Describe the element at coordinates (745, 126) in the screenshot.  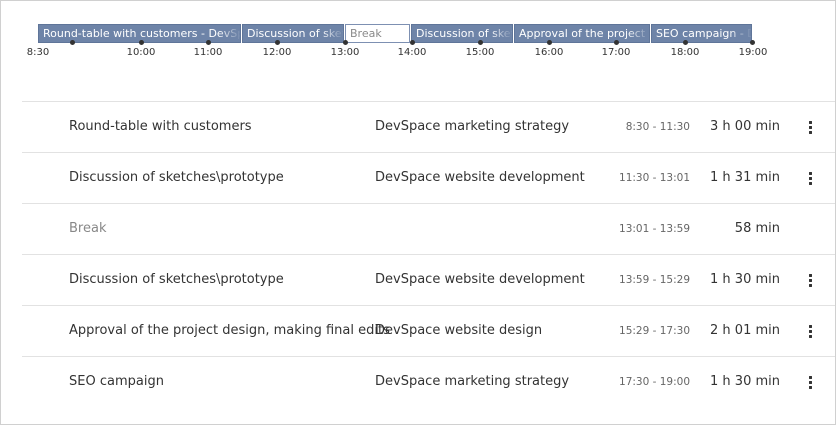
I see `entry-duration: 3 h 00 min` at that location.